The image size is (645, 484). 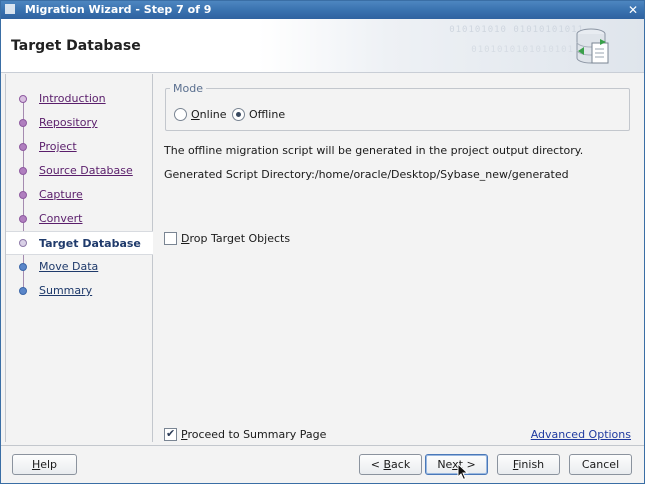 I want to click on offline-label-pre: Off, so click(x=259, y=114).